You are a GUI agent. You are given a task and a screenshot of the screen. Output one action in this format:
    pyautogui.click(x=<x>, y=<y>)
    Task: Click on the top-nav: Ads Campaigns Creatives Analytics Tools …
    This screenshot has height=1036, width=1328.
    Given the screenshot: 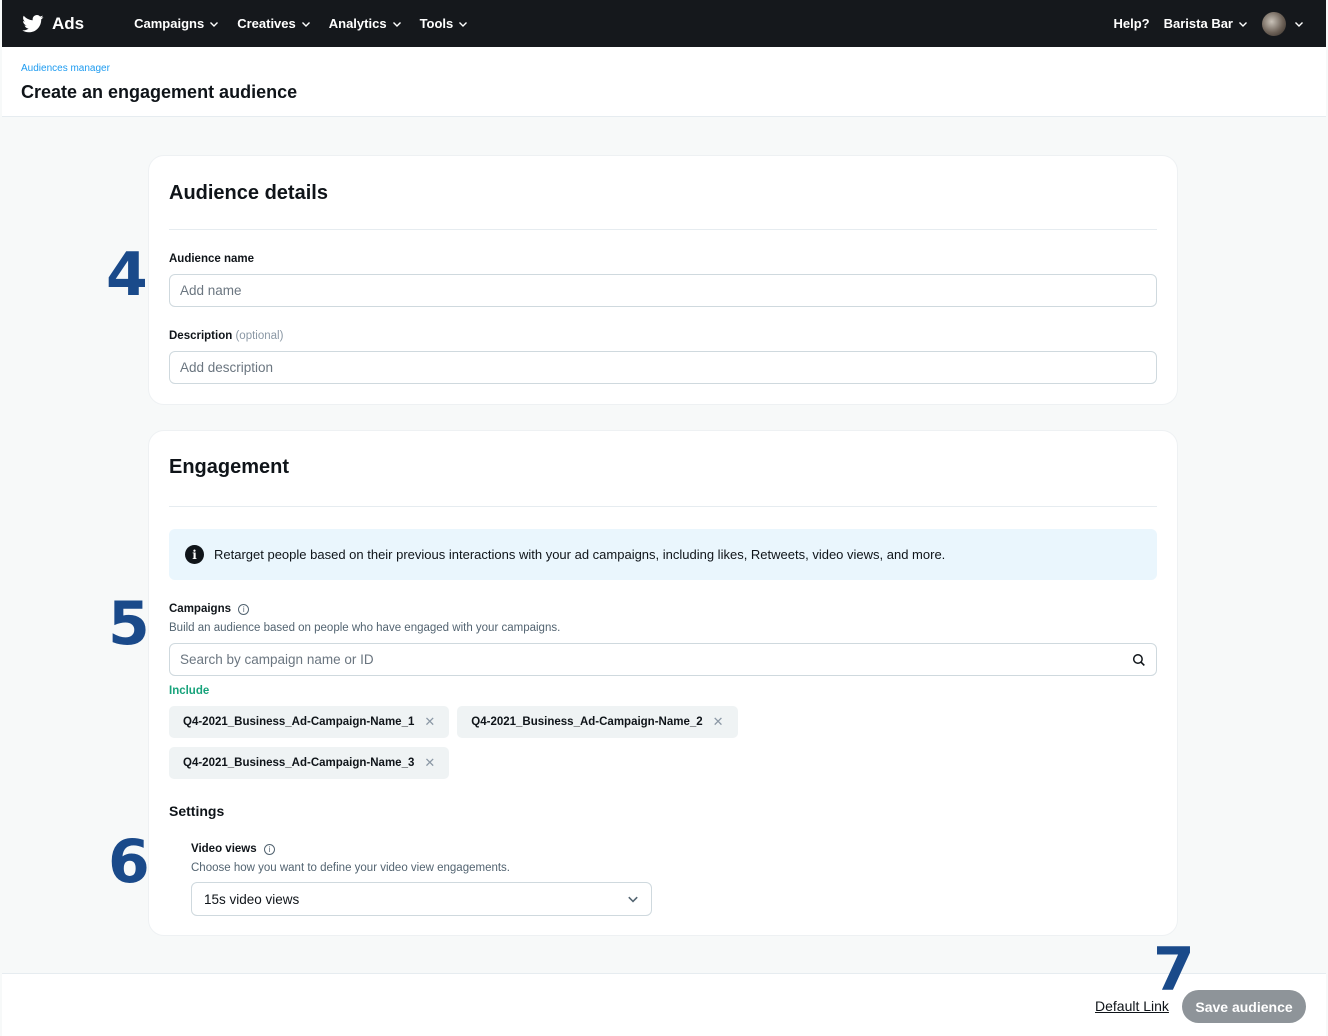 What is the action you would take?
    pyautogui.click(x=664, y=23)
    